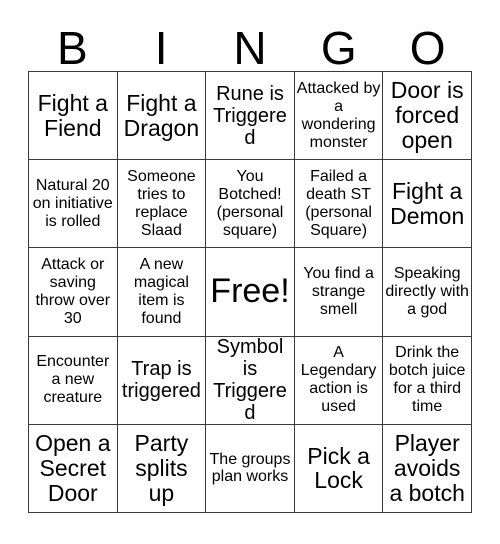 This screenshot has width=500, height=544. I want to click on bingo-square: Fight a Dragon, so click(162, 116).